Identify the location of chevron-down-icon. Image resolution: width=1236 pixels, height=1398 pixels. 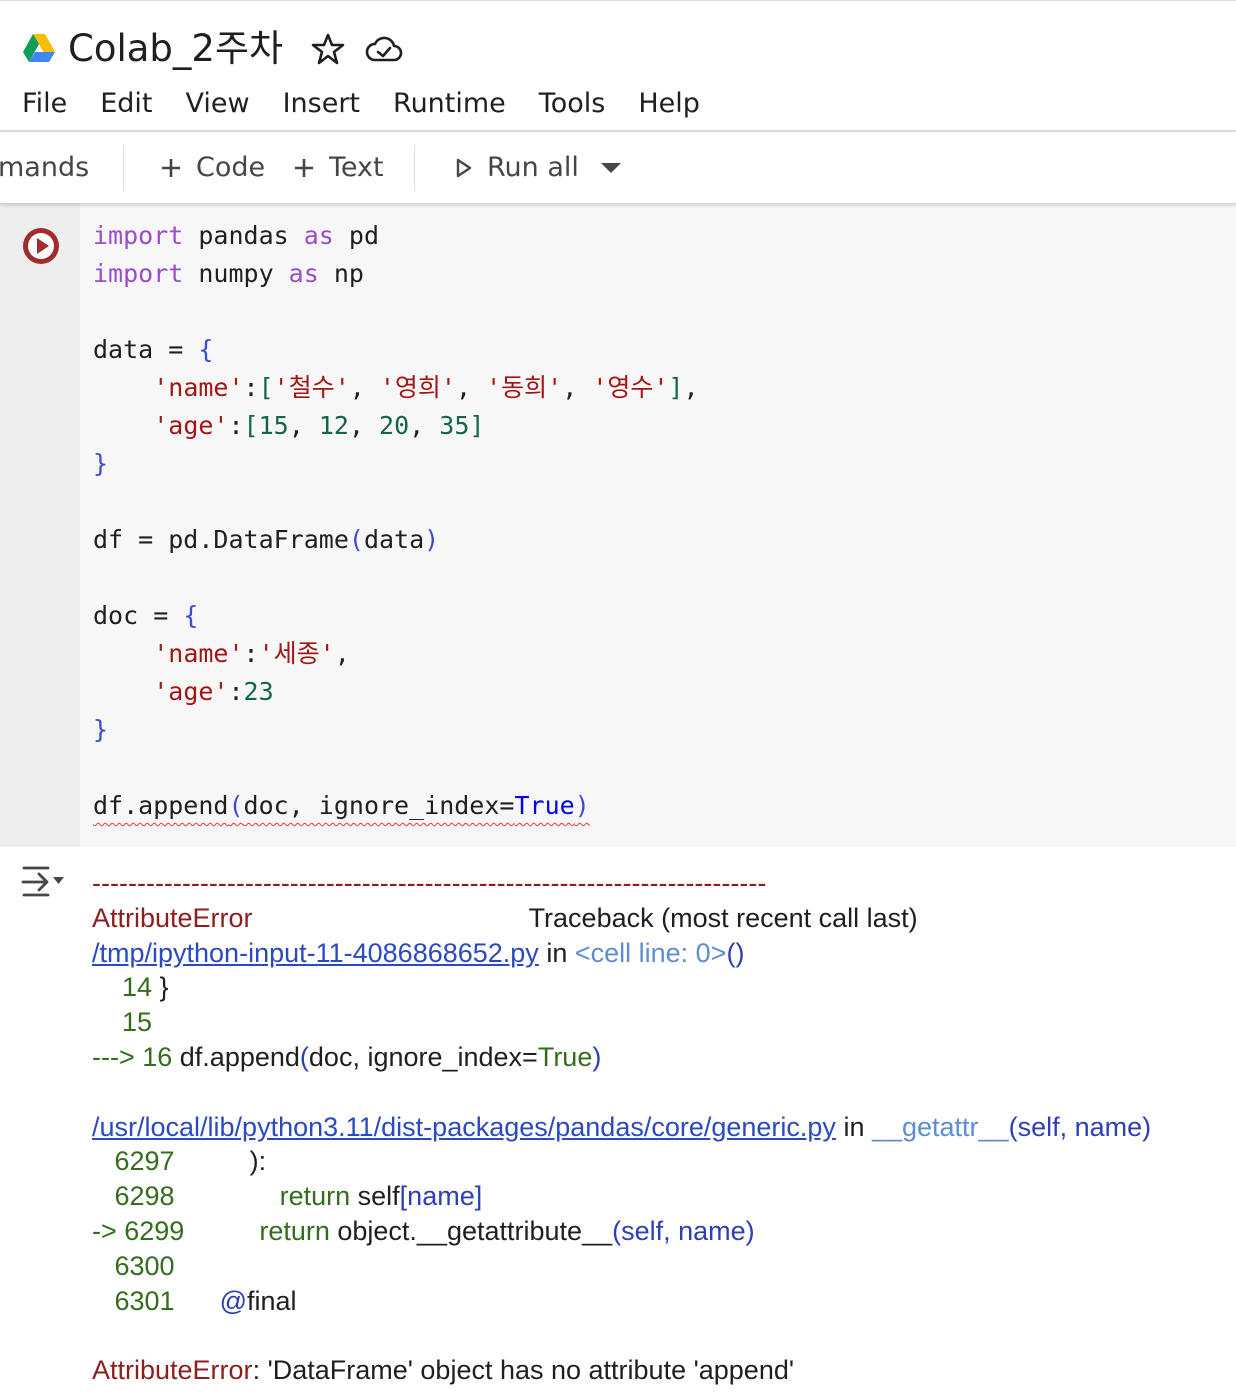
(611, 168).